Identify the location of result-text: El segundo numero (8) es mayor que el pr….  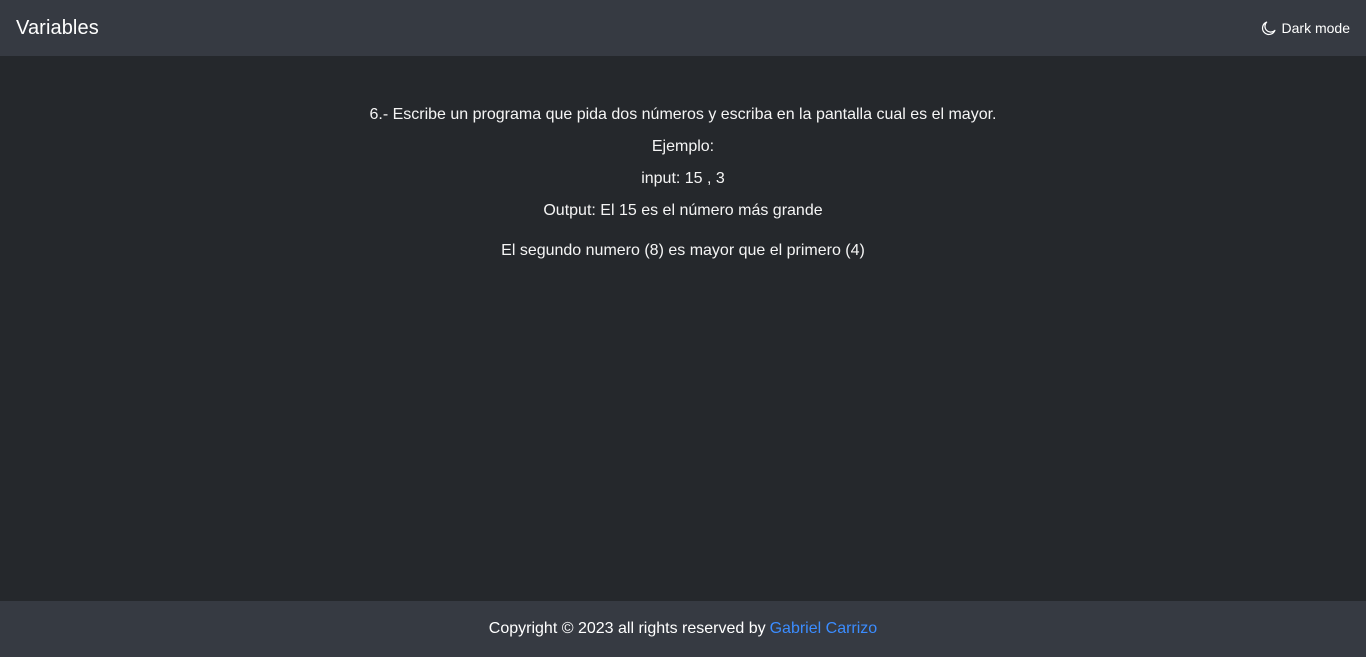
(683, 250).